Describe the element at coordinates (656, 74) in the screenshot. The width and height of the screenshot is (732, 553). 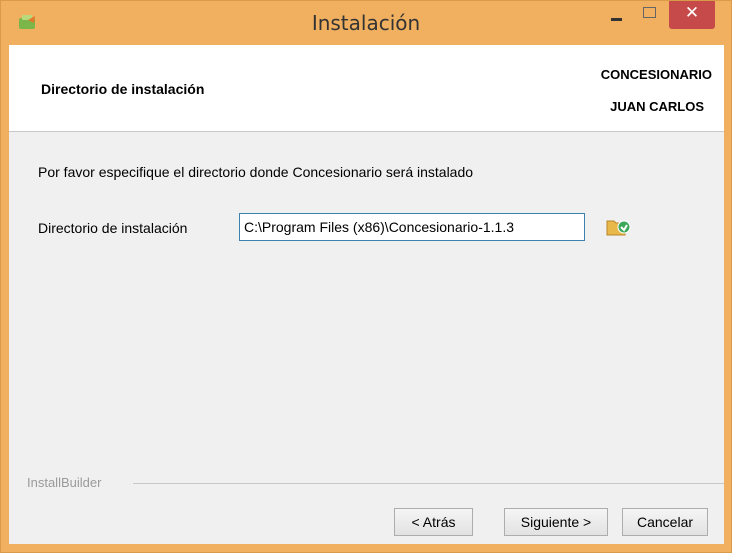
I see `brand-line-1: CONCESIONARIO` at that location.